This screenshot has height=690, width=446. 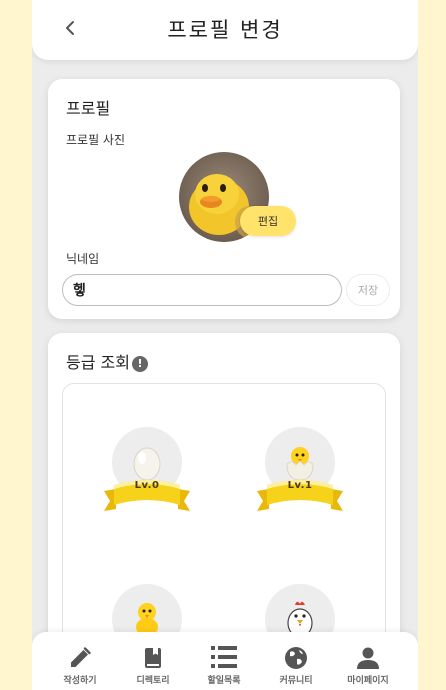 What do you see at coordinates (153, 658) in the screenshot?
I see `book-icon` at bounding box center [153, 658].